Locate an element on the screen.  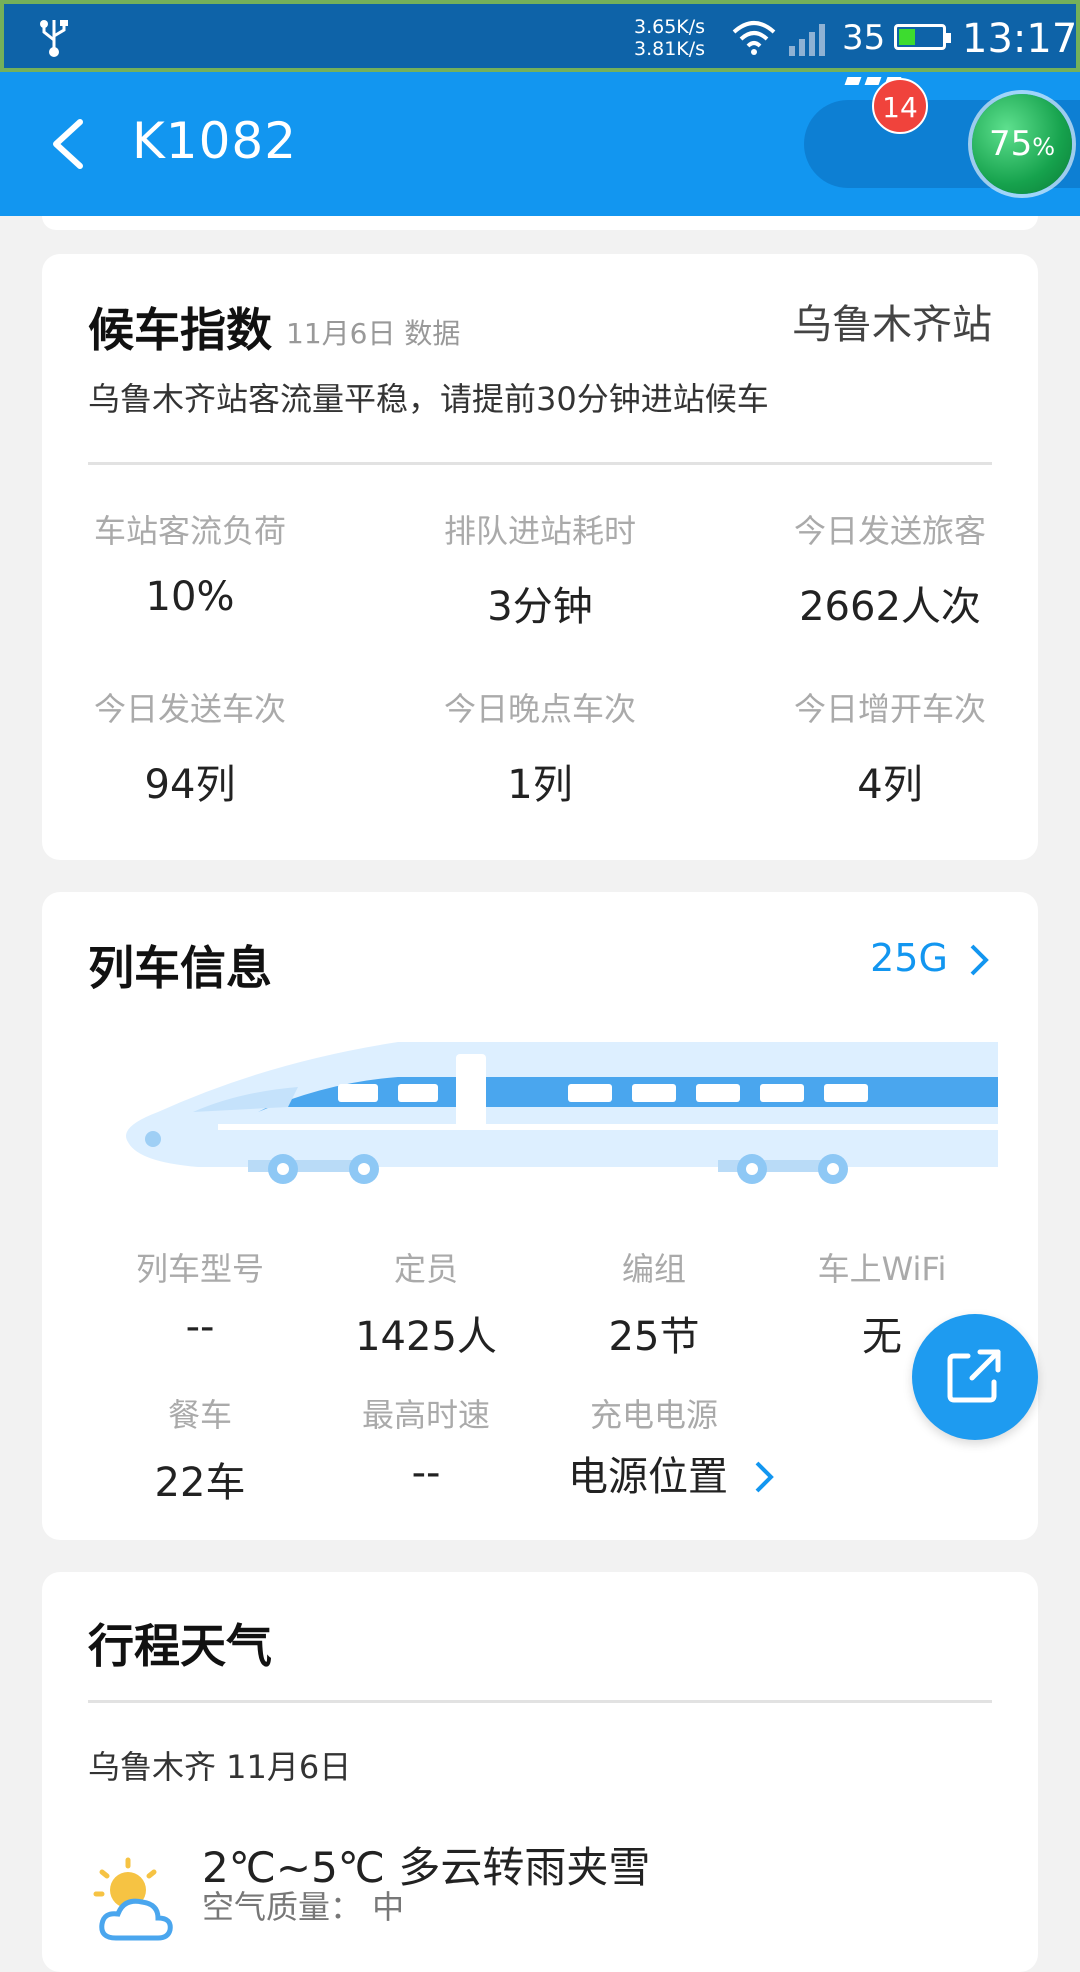
stat-value: 10% is located at coordinates (190, 597).